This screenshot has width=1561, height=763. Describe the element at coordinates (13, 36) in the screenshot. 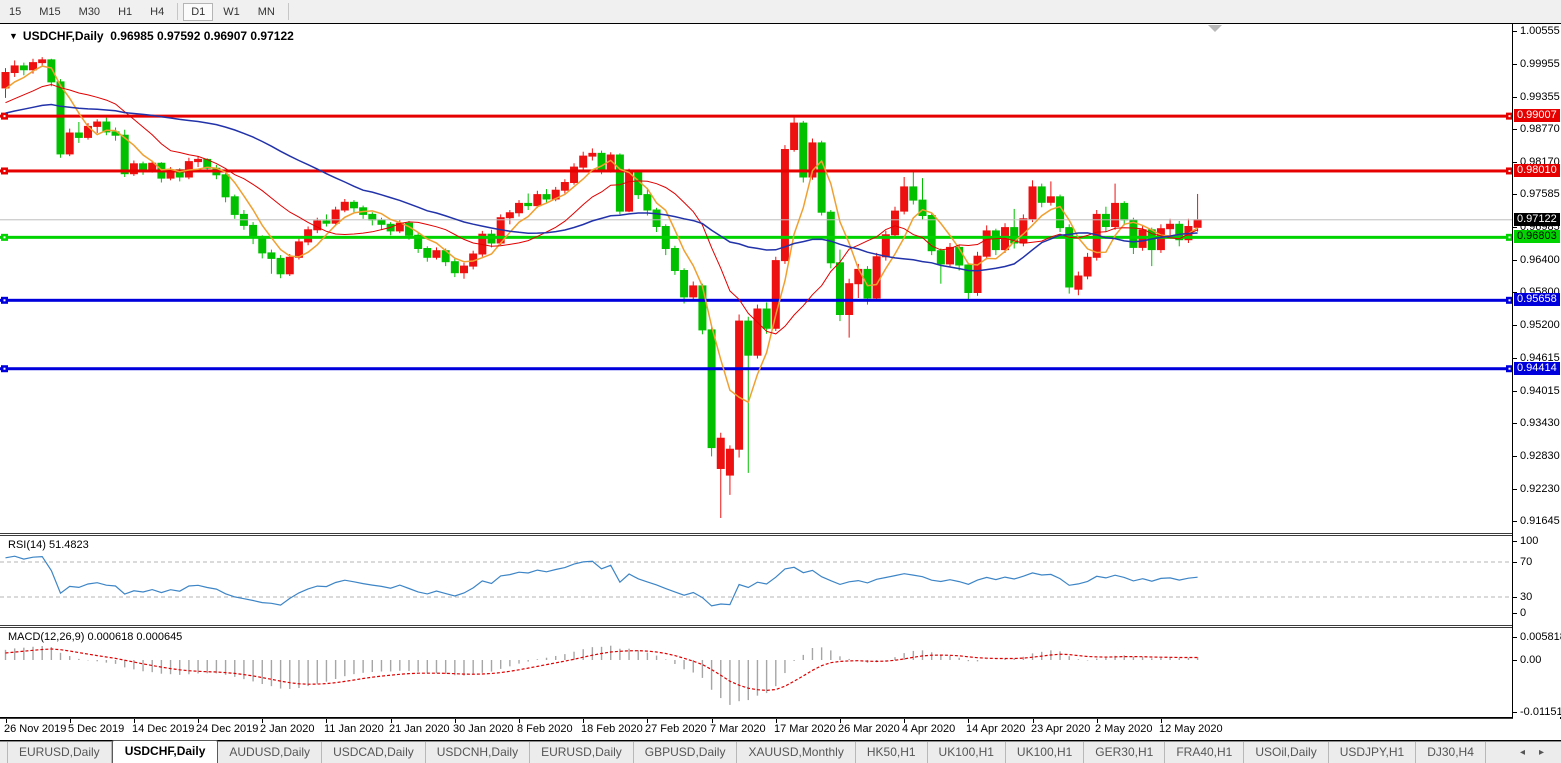

I see `chart-dropdown-icon: ▼` at that location.